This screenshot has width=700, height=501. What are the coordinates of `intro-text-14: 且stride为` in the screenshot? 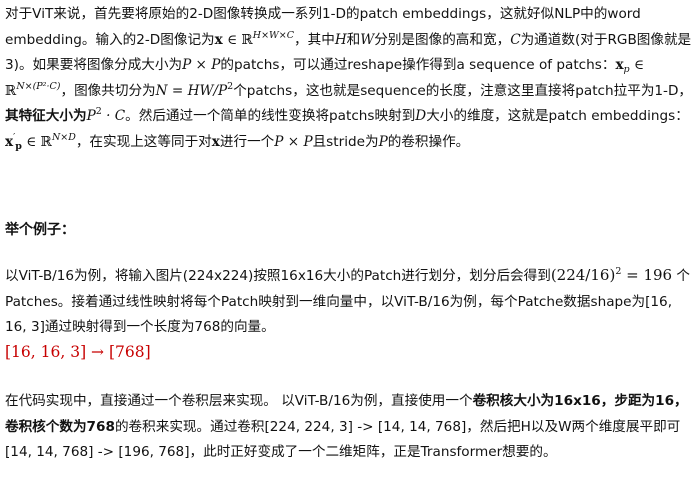 It's located at (345, 141).